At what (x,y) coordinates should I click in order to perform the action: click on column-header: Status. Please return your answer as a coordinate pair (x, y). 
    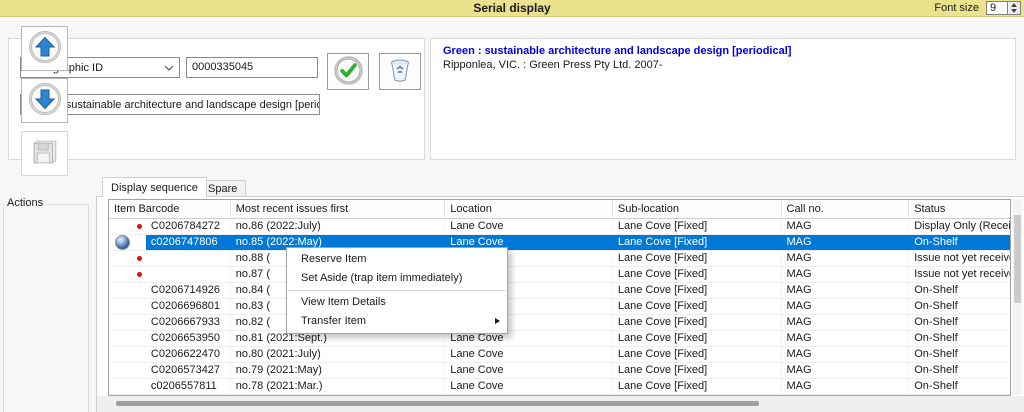
    Looking at the image, I should click on (959, 209).